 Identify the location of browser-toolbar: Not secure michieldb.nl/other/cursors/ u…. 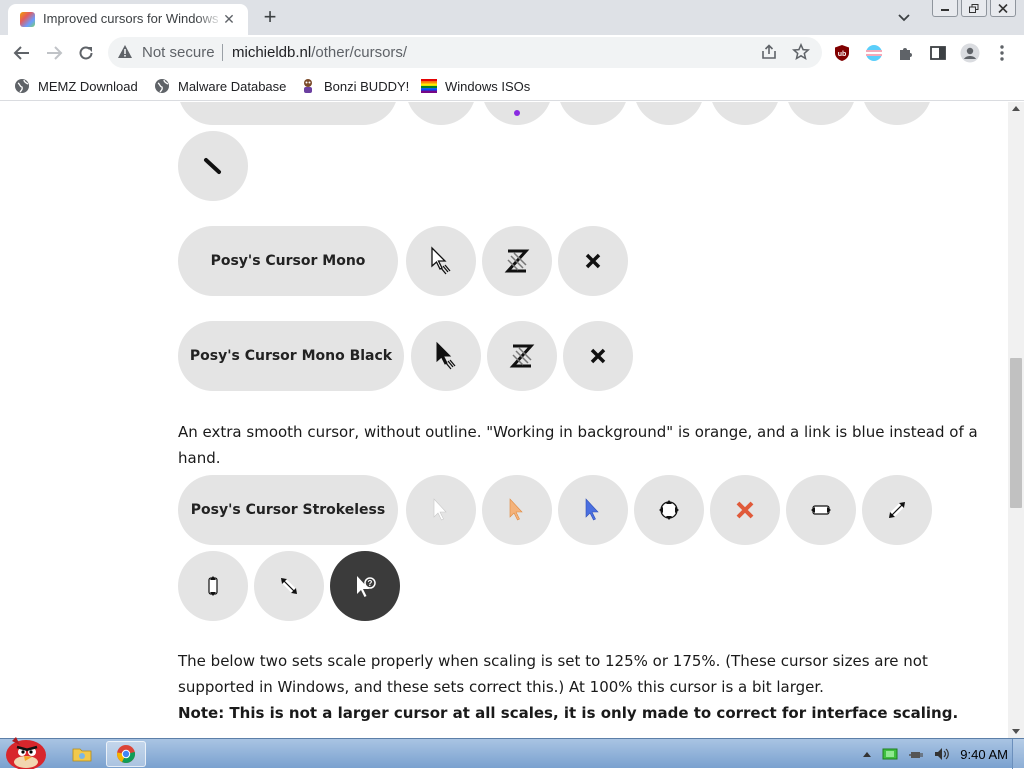
(512, 53).